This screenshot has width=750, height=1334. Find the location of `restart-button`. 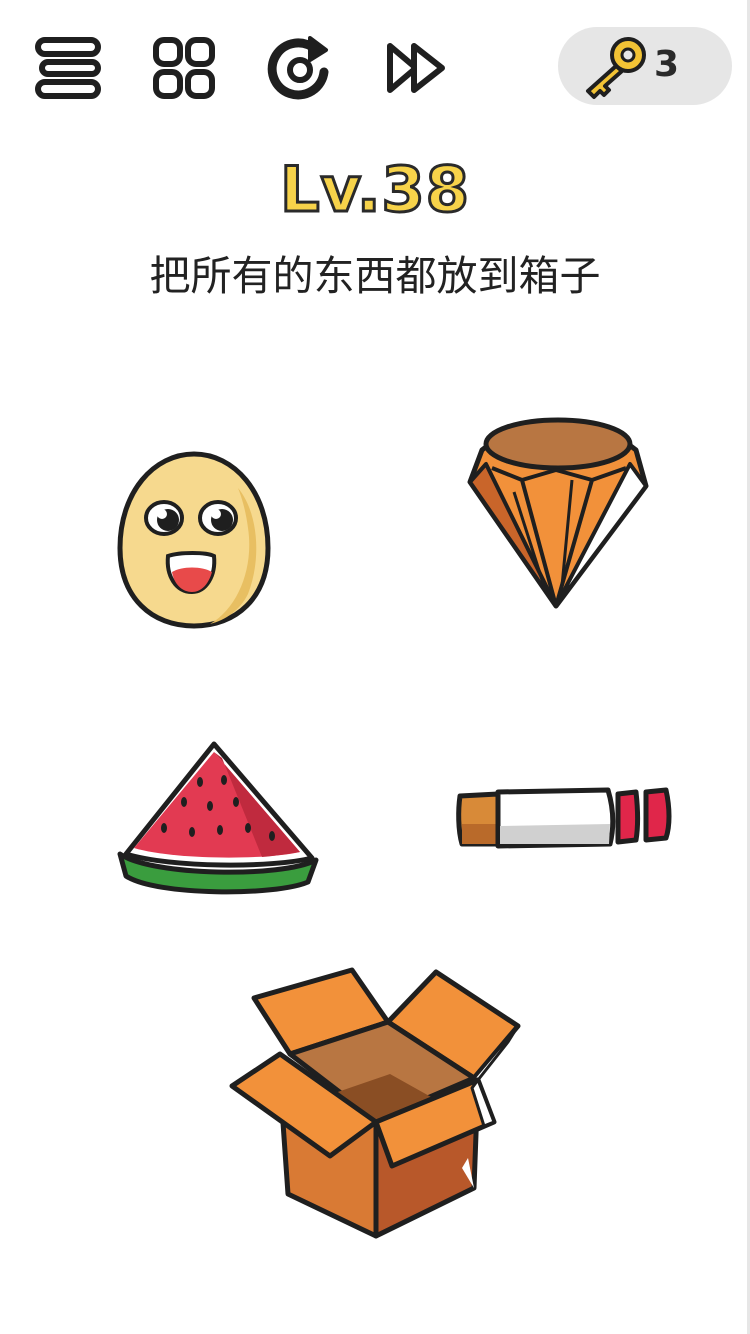

restart-button is located at coordinates (300, 68).